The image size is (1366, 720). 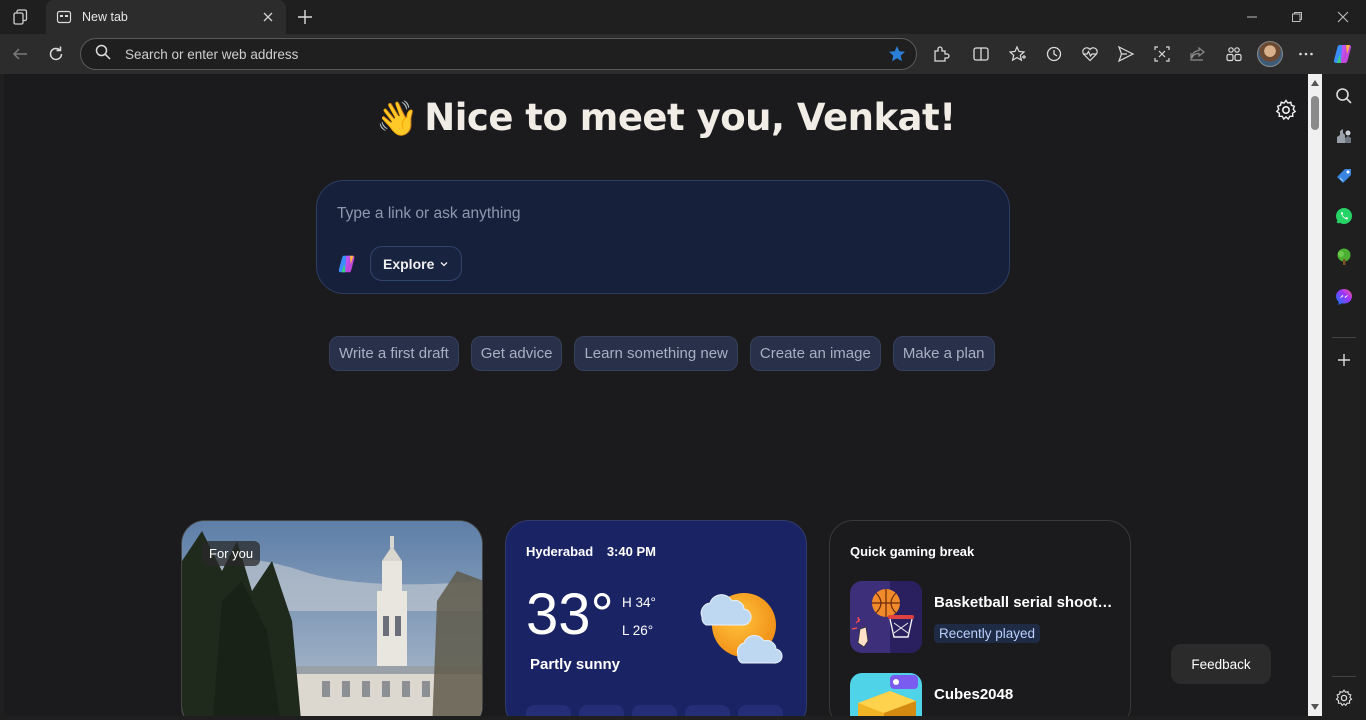 I want to click on recently-played-badge: Recently played, so click(x=987, y=633).